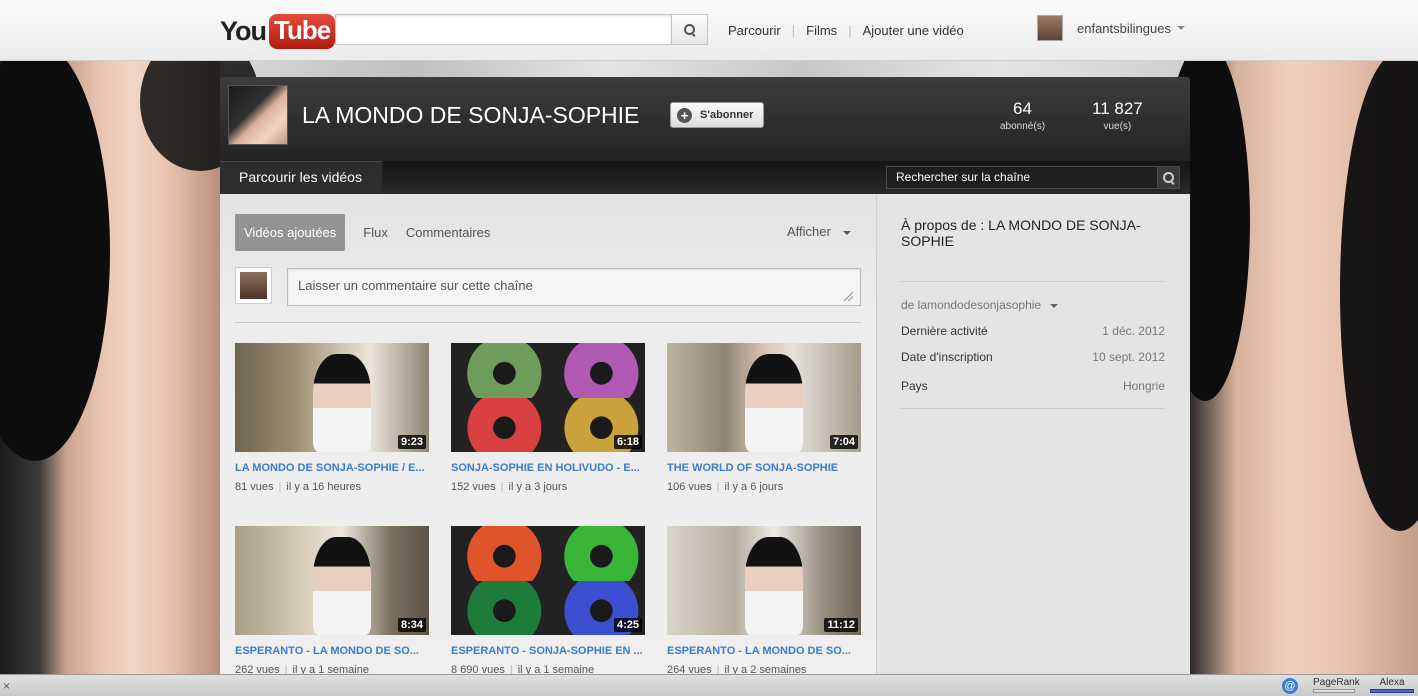  Describe the element at coordinates (362, 232) in the screenshot. I see `feed-tabs: Vidéos ajoutées Flux Commentaires` at that location.